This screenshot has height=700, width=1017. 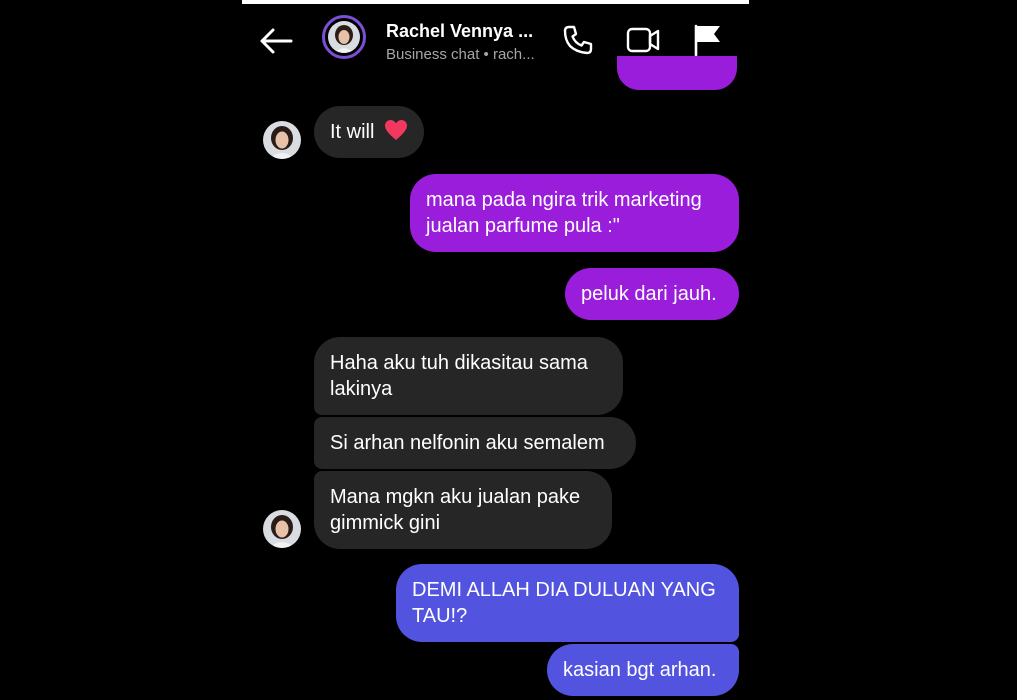 I want to click on received-message: Si arhan nelfonin aku semalem, so click(x=475, y=443).